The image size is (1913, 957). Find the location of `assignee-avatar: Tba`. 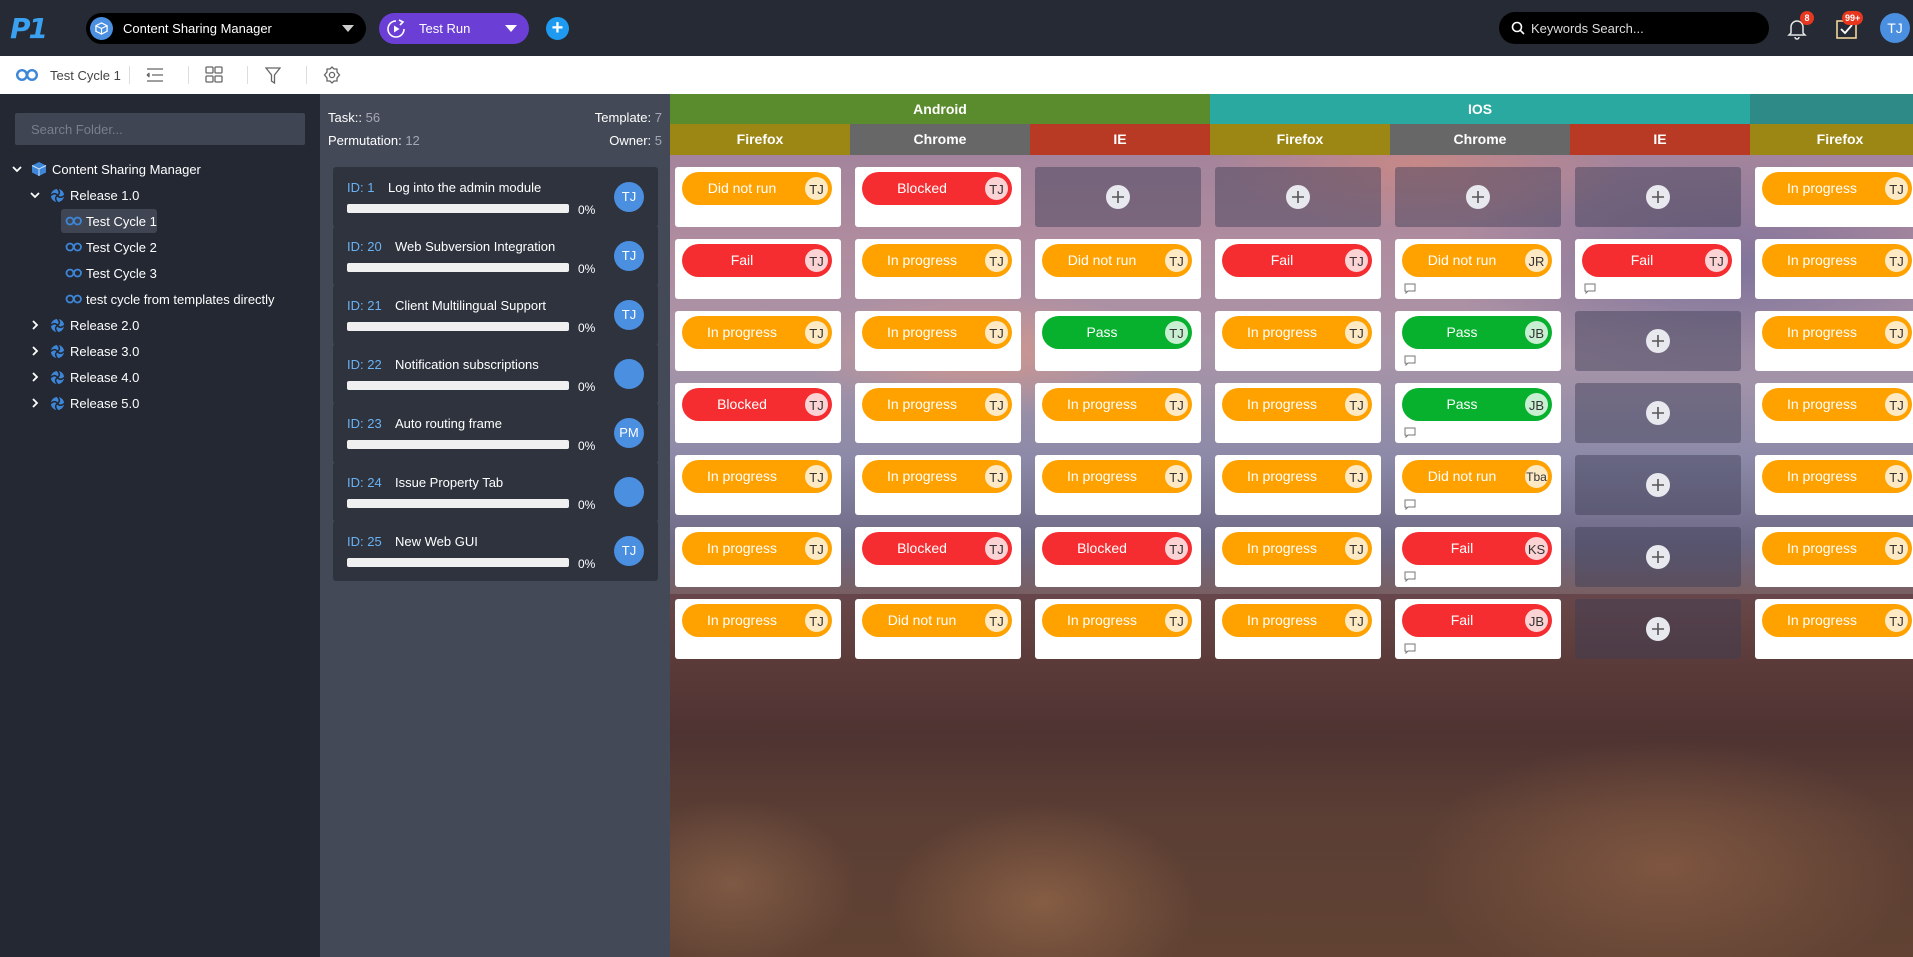

assignee-avatar: Tba is located at coordinates (1536, 476).